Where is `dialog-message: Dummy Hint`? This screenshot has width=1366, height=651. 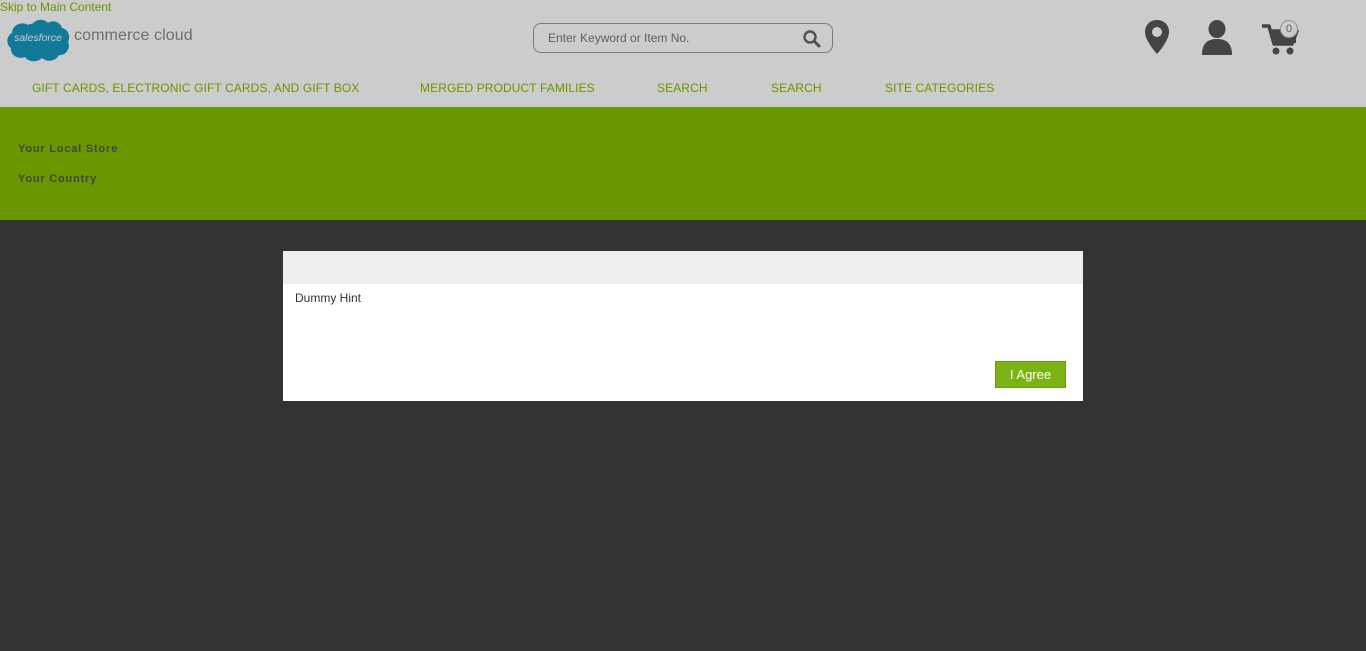
dialog-message: Dummy Hint is located at coordinates (328, 298).